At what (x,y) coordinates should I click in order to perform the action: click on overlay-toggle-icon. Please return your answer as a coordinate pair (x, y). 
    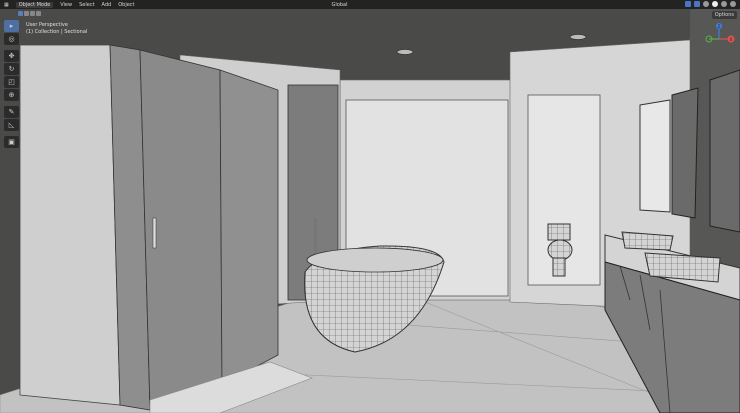
    Looking at the image, I should click on (697, 4).